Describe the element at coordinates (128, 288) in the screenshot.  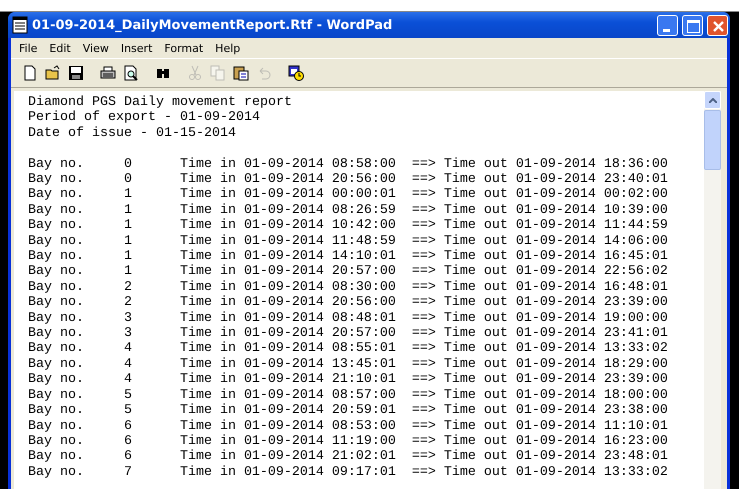
I see `bay-number: 2` at that location.